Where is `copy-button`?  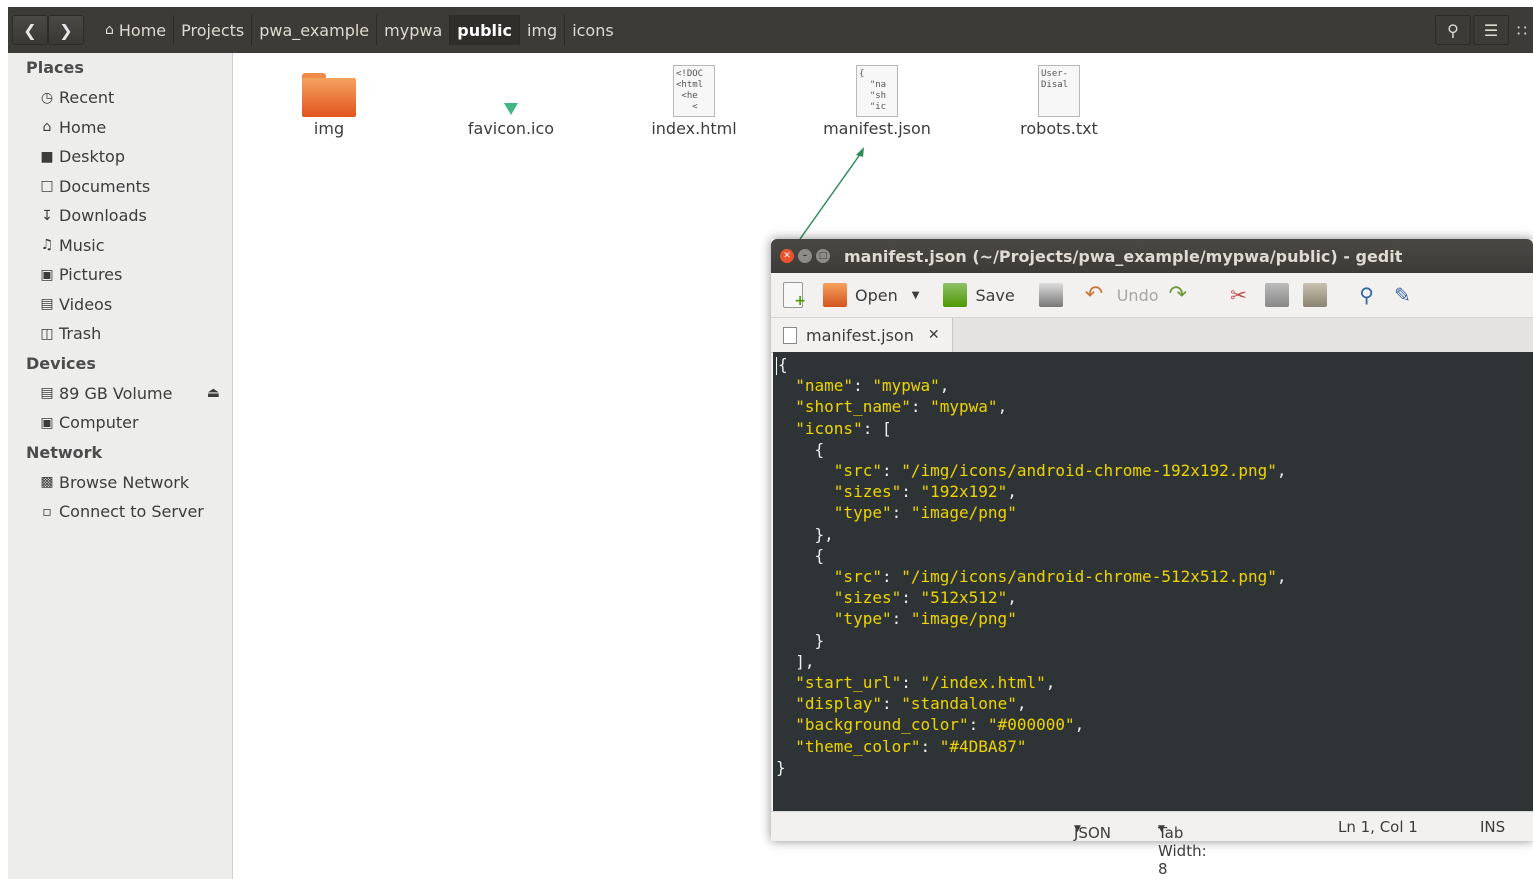 copy-button is located at coordinates (1280, 295).